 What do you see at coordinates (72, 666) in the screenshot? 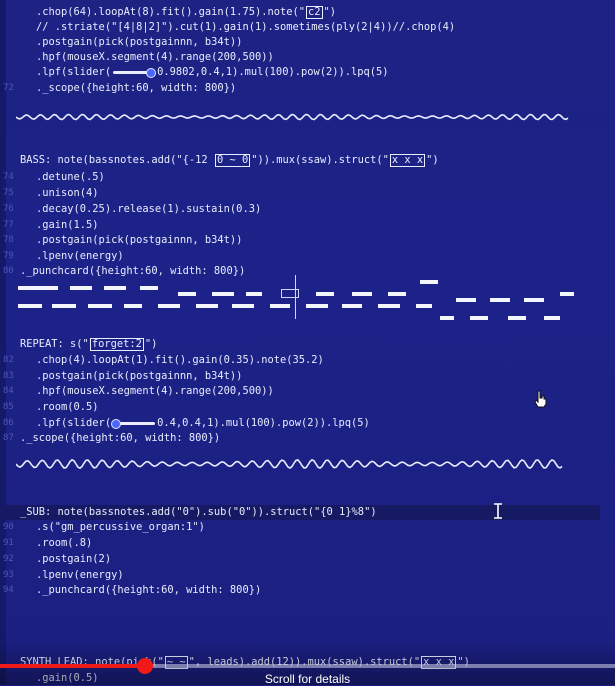
I see `video-progress-fill` at bounding box center [72, 666].